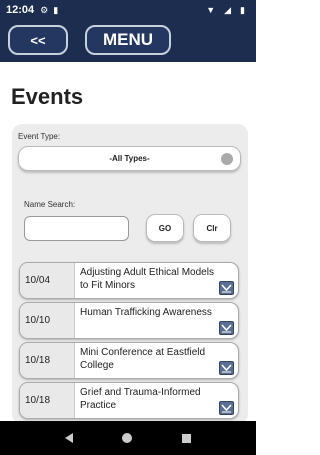 Image resolution: width=320 pixels, height=455 pixels. I want to click on event-type-select: -All Types-, so click(129, 158).